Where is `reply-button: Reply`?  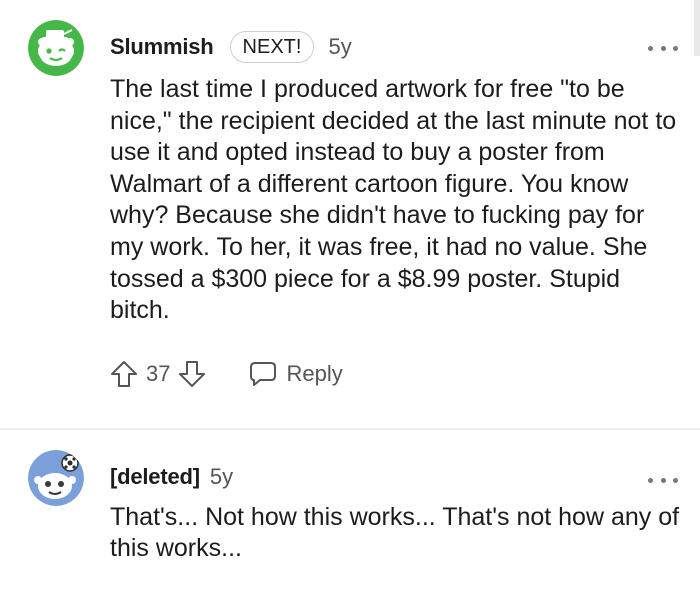
reply-button: Reply is located at coordinates (295, 374).